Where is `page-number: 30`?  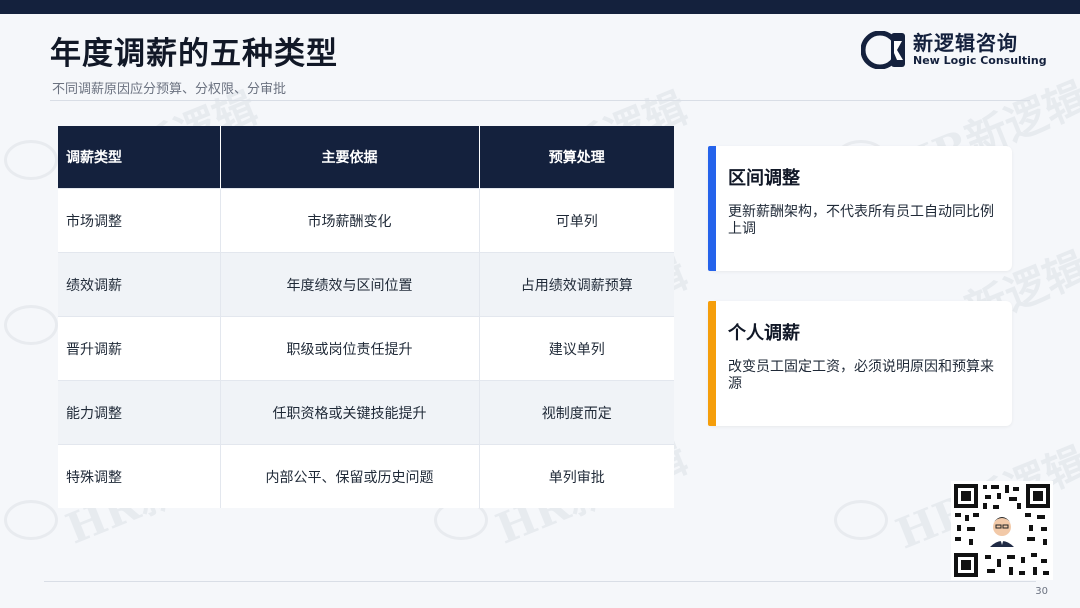 page-number: 30 is located at coordinates (1041, 591).